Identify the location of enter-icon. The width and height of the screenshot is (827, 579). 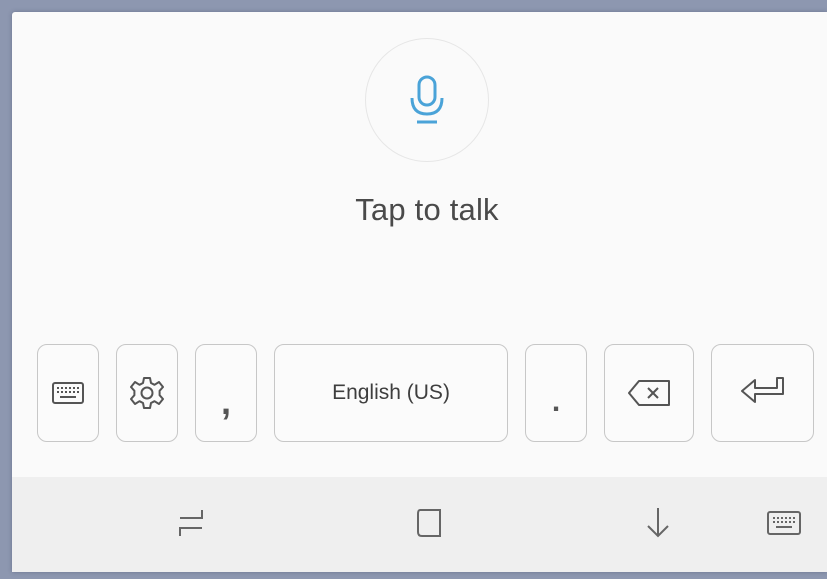
(762, 390).